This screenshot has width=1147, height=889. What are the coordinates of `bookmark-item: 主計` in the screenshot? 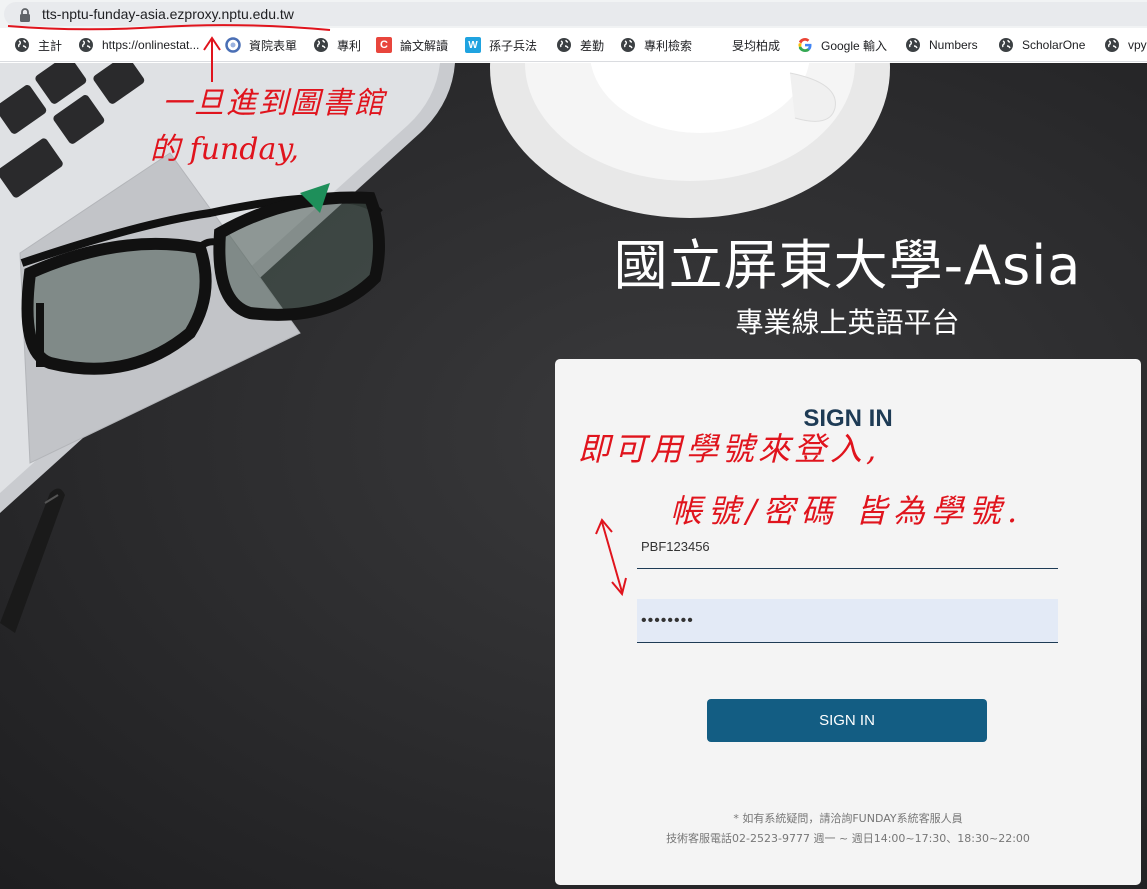 It's located at (38, 45).